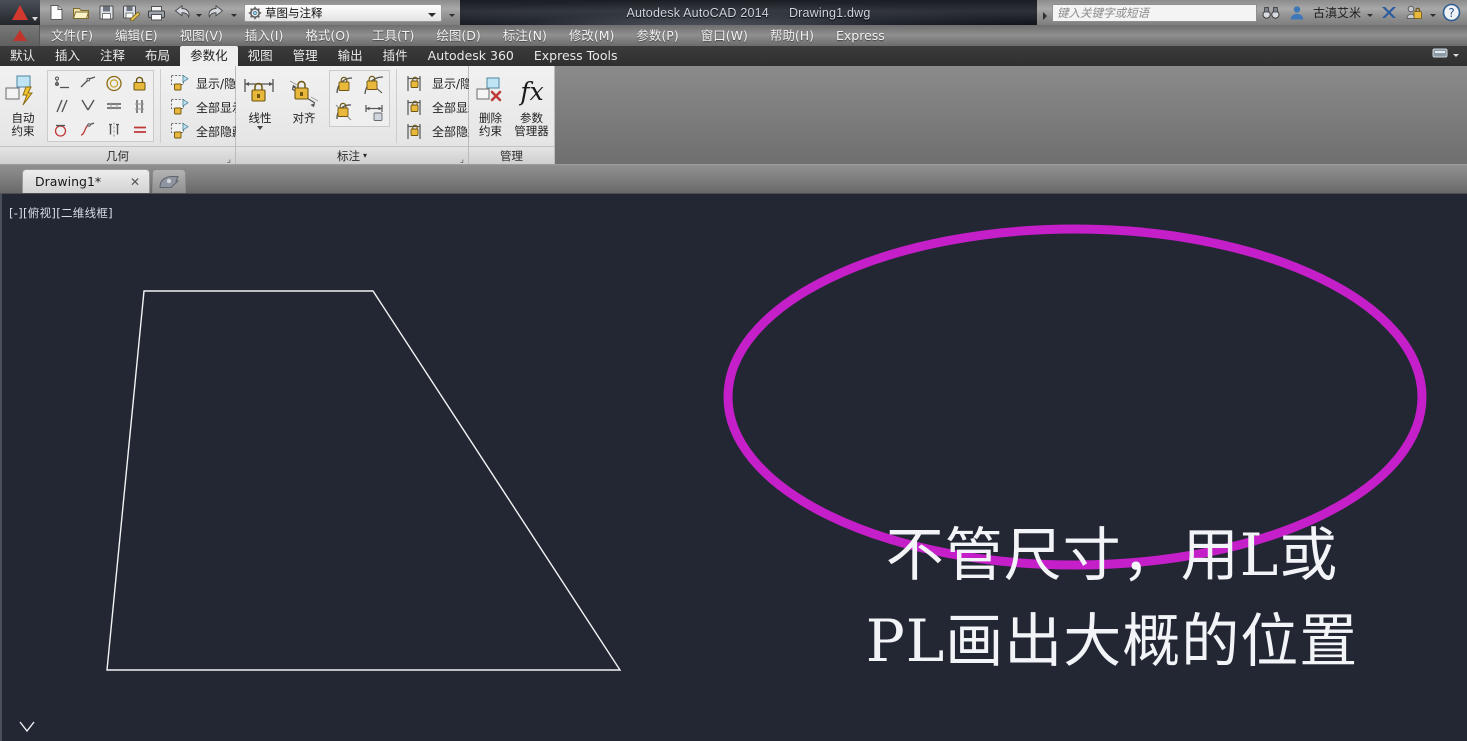 The height and width of the screenshot is (741, 1467). I want to click on tab-output: 输出, so click(350, 56).